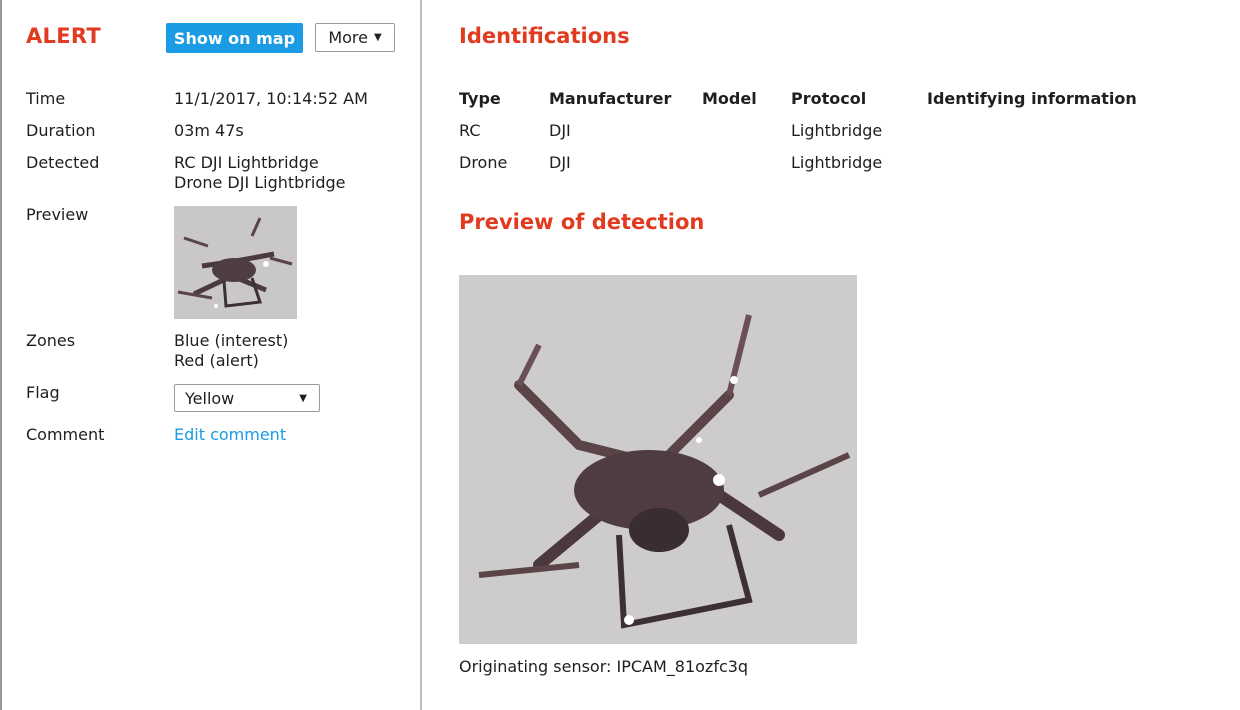 The width and height of the screenshot is (1240, 710). Describe the element at coordinates (63, 162) in the screenshot. I see `detected-label: Detected` at that location.